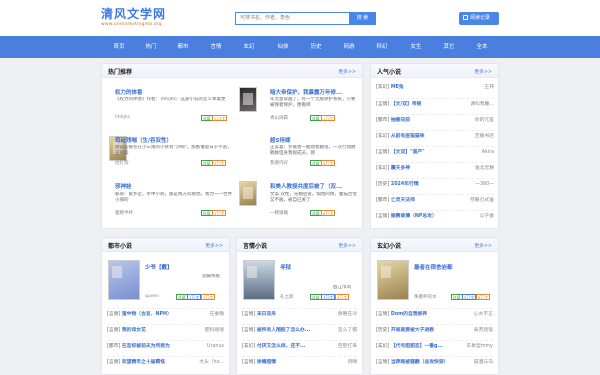 This screenshot has width=600, height=375. Describe the element at coordinates (435, 167) in the screenshot. I see `list-item: [玄幻] 覆天多神 淮北无精` at that location.